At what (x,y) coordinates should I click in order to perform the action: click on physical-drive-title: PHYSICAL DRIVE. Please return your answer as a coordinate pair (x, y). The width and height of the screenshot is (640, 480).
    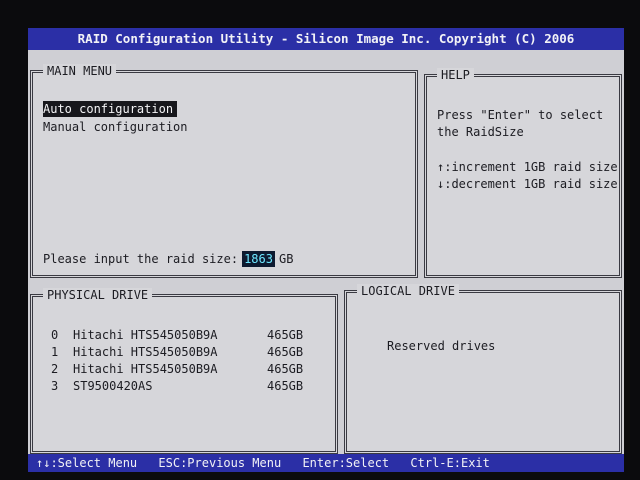
    Looking at the image, I should click on (98, 295).